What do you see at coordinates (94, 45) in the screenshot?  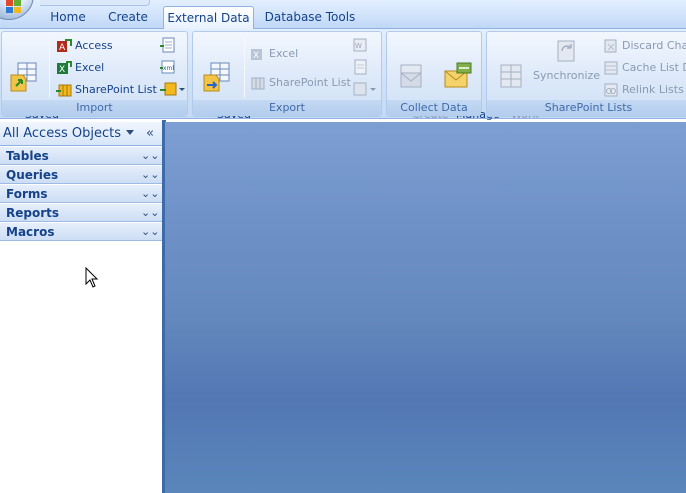 I see `import-access-label: Access` at bounding box center [94, 45].